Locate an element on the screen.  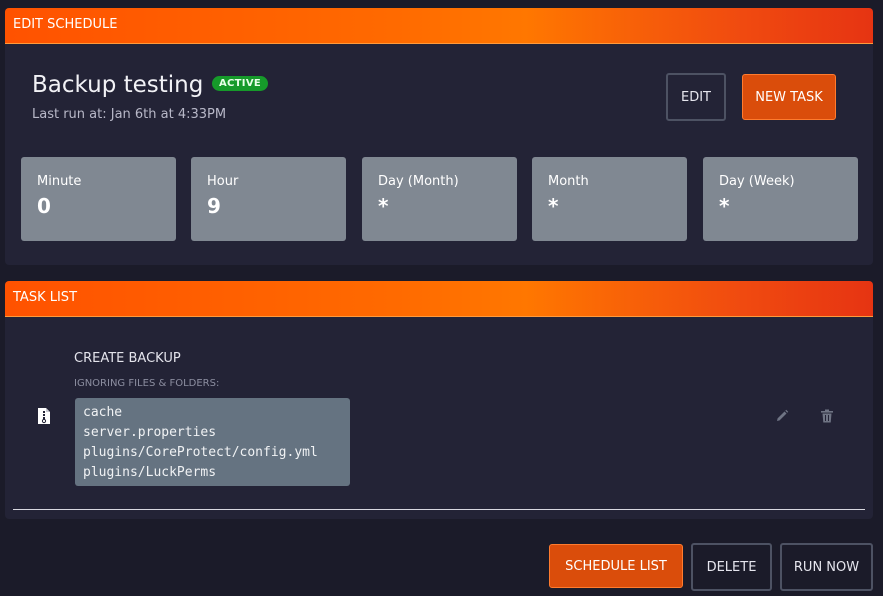
cron-day-month: Day (Month) * is located at coordinates (439, 199).